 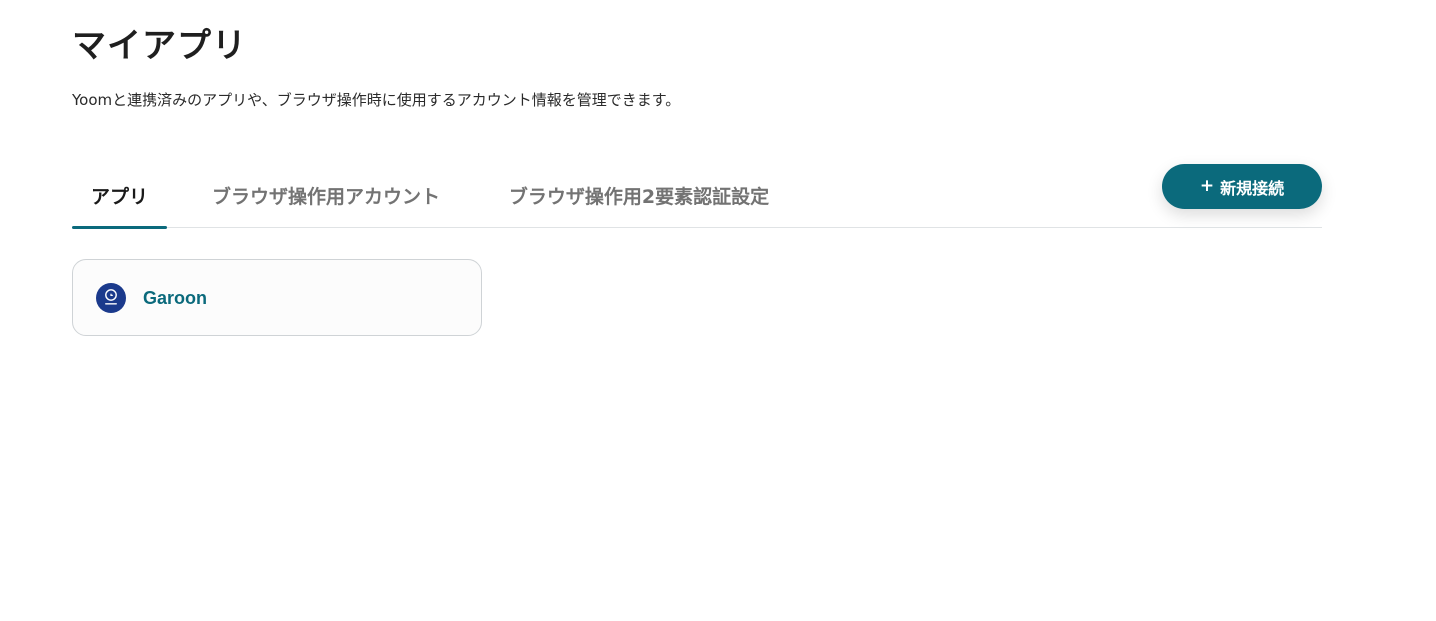 What do you see at coordinates (159, 46) in the screenshot?
I see `page-title: マイアプリ` at bounding box center [159, 46].